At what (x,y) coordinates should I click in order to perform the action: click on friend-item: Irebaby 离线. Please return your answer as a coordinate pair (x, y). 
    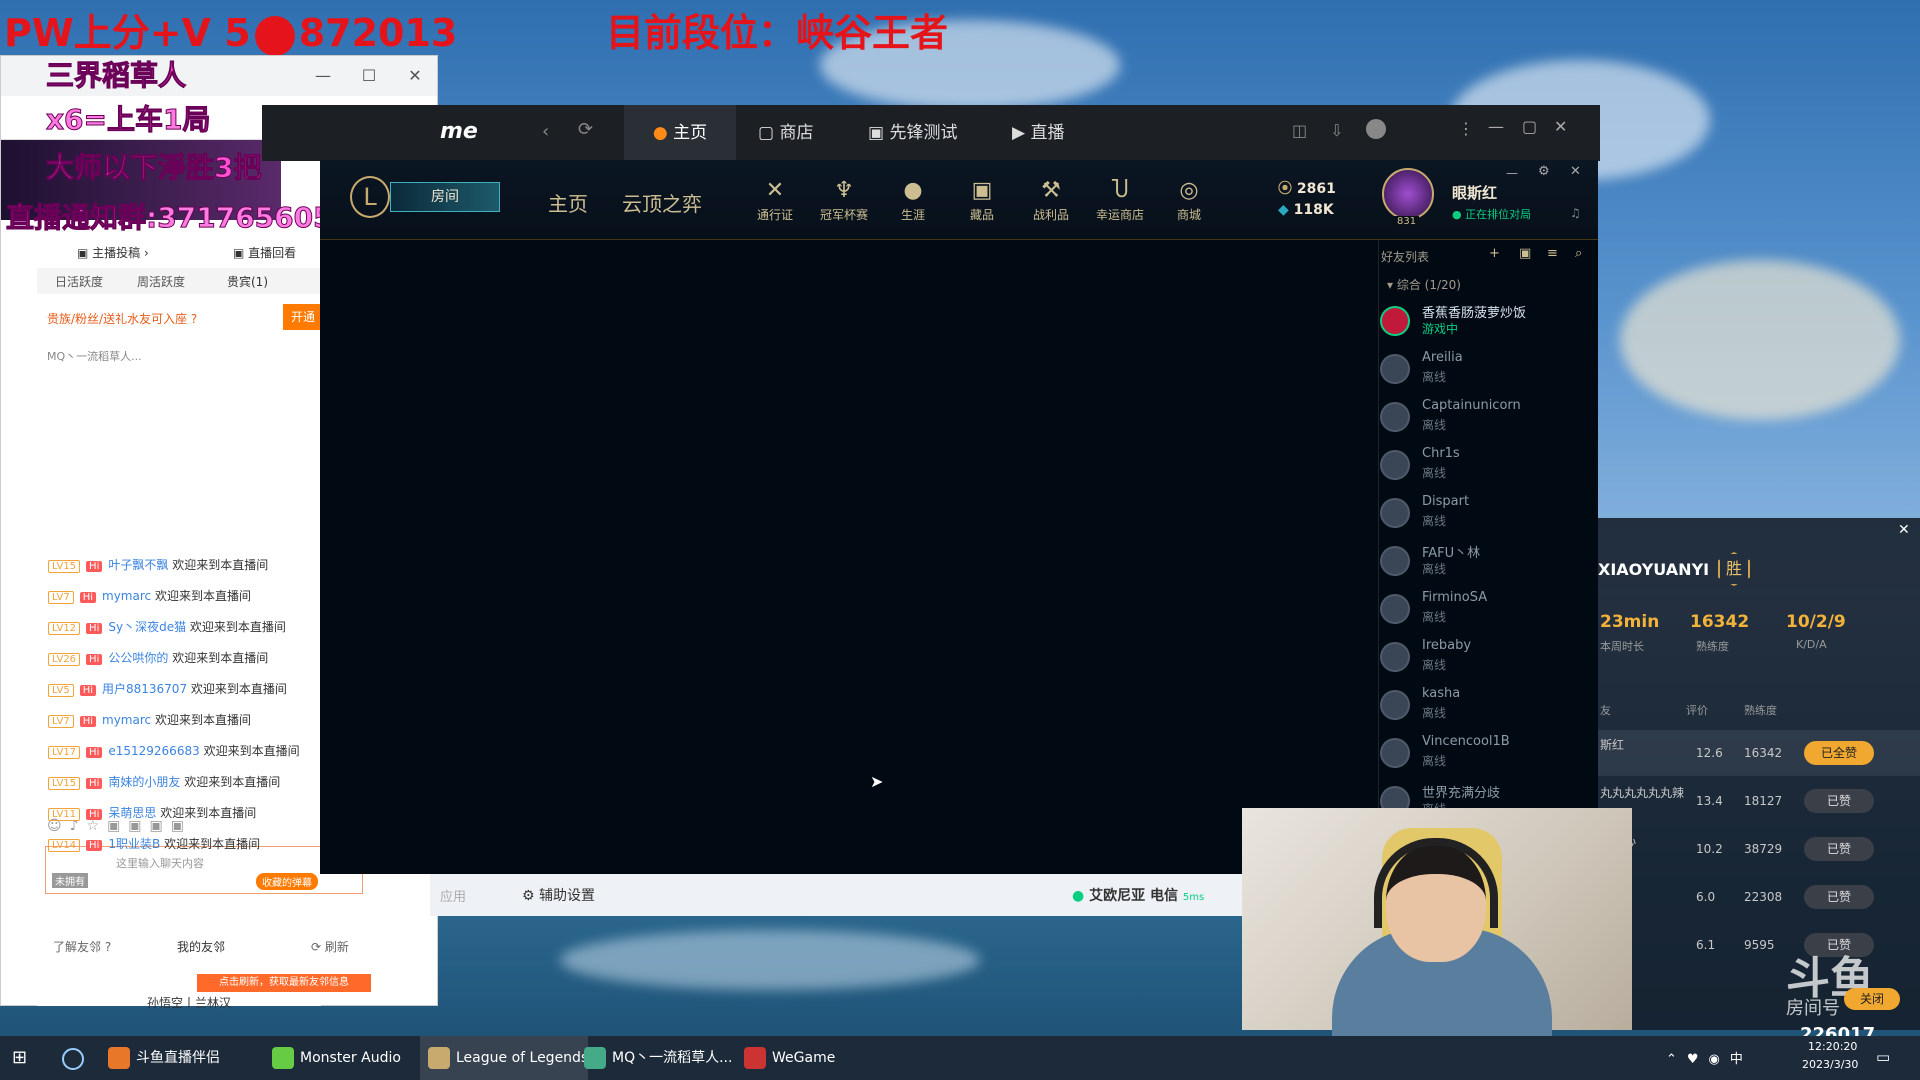
    Looking at the image, I should click on (1485, 659).